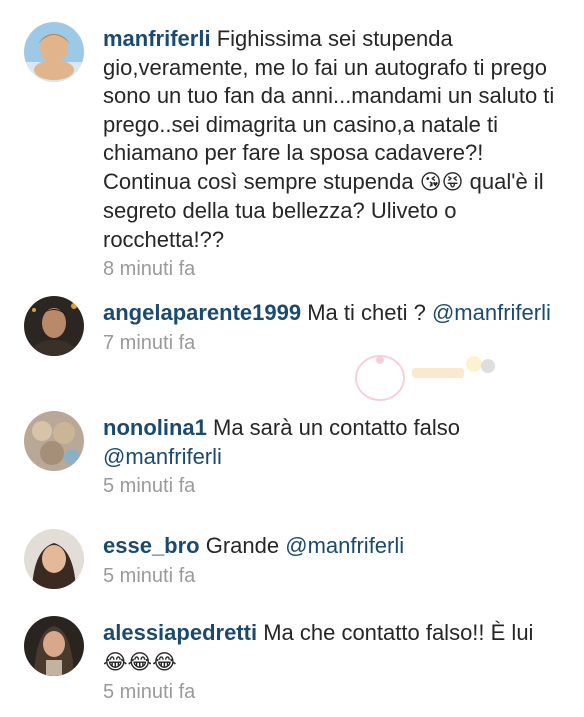 Image resolution: width=584 pixels, height=717 pixels. What do you see at coordinates (395, 632) in the screenshot?
I see `comment-body: Ma che contatto falso!! È lui` at bounding box center [395, 632].